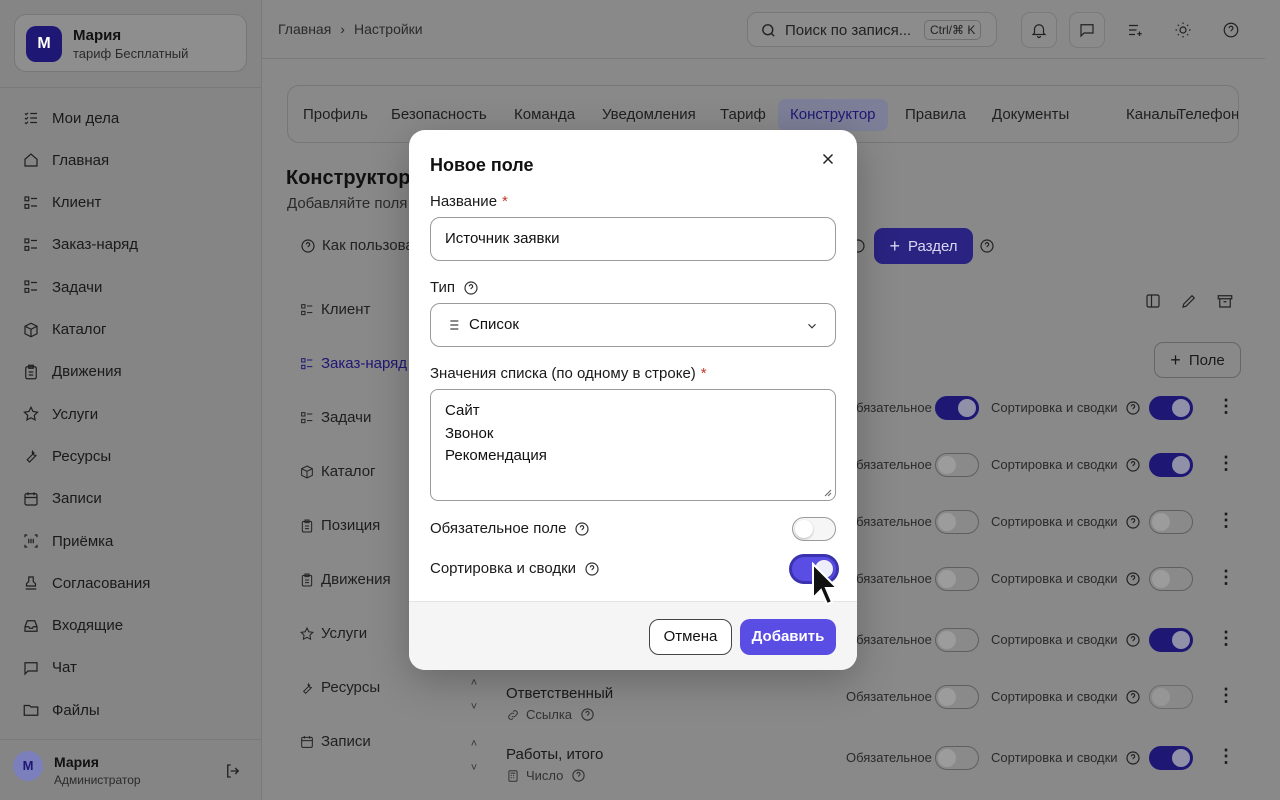 This screenshot has height=800, width=1280. What do you see at coordinates (439, 115) in the screenshot?
I see `tab: Безопасность` at bounding box center [439, 115].